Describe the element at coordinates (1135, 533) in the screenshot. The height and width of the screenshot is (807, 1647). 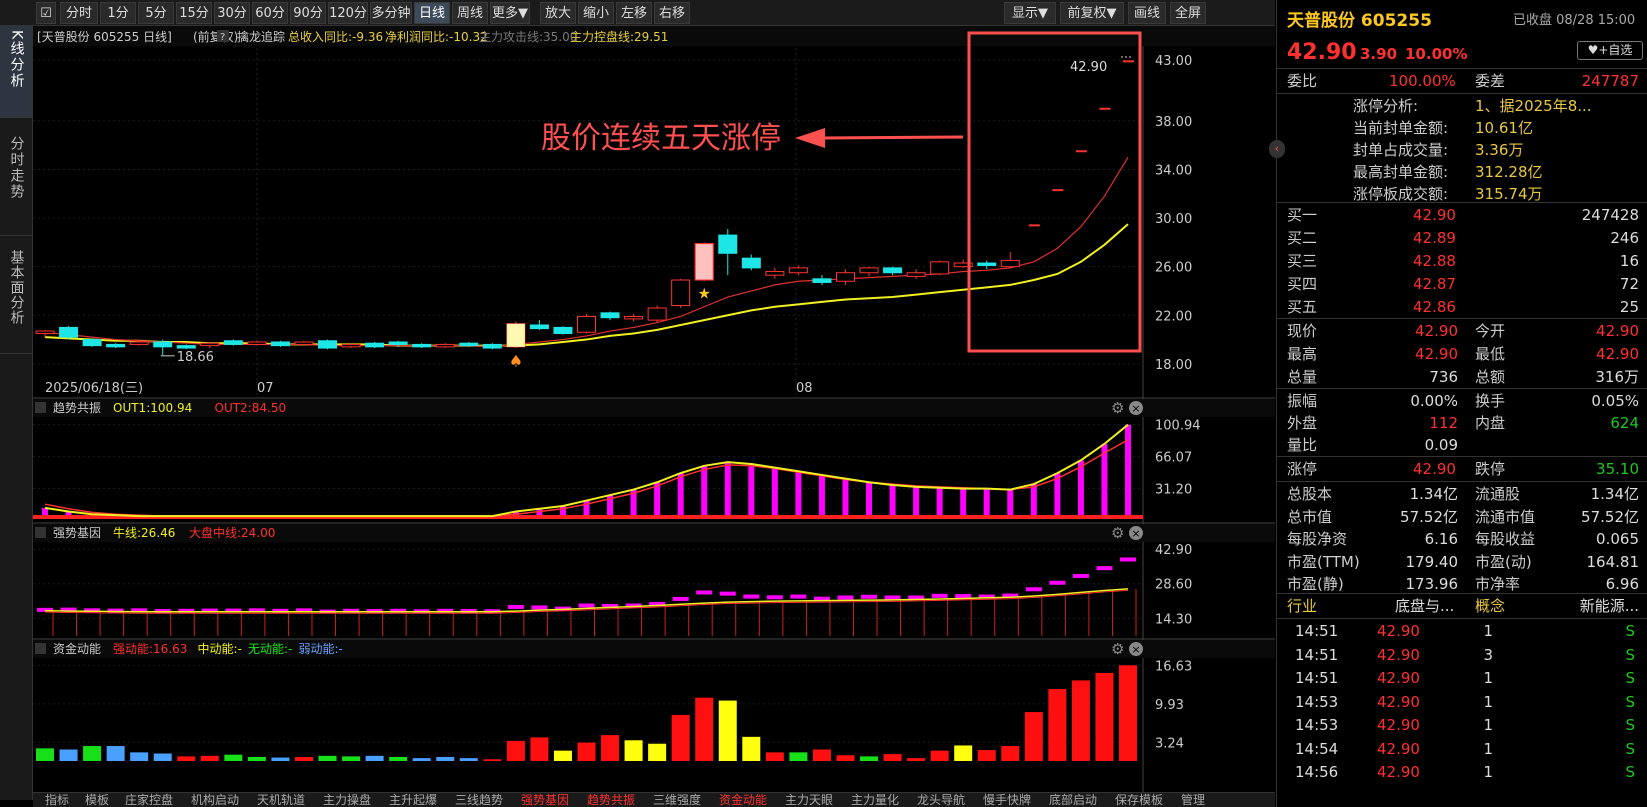
I see `close-icon-glyph: ×` at that location.